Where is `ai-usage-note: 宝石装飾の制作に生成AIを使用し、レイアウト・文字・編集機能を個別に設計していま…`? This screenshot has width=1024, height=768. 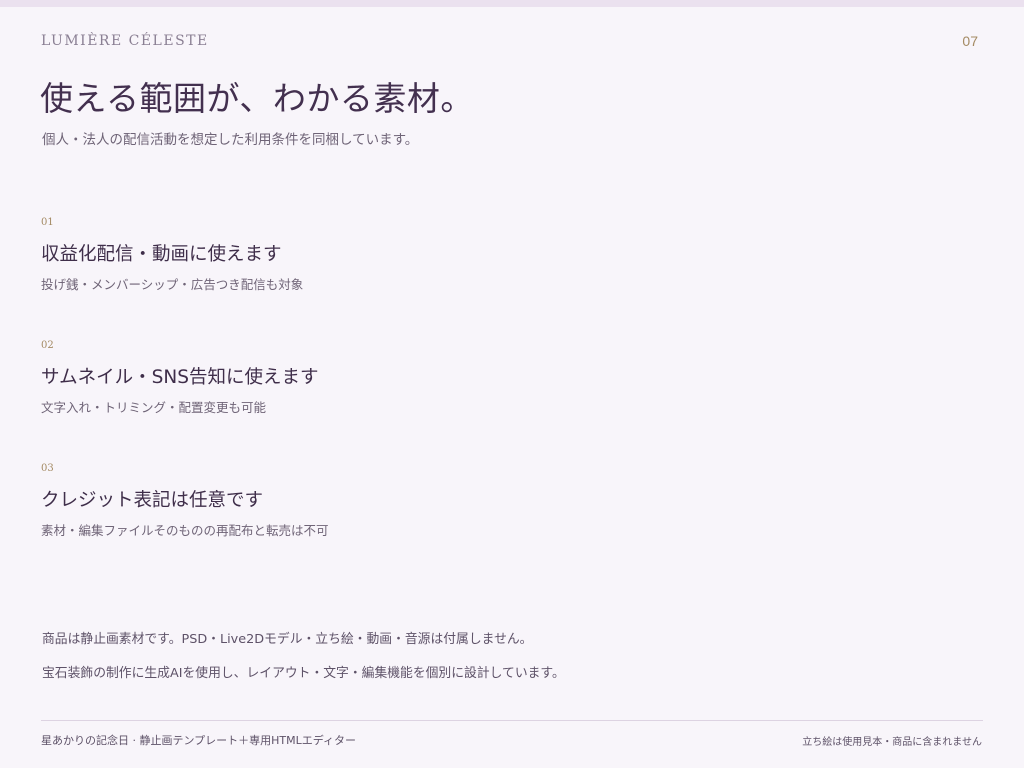
ai-usage-note: 宝石装飾の制作に生成AIを使用し、レイアウト・文字・編集機能を個別に設計していま… is located at coordinates (303, 673).